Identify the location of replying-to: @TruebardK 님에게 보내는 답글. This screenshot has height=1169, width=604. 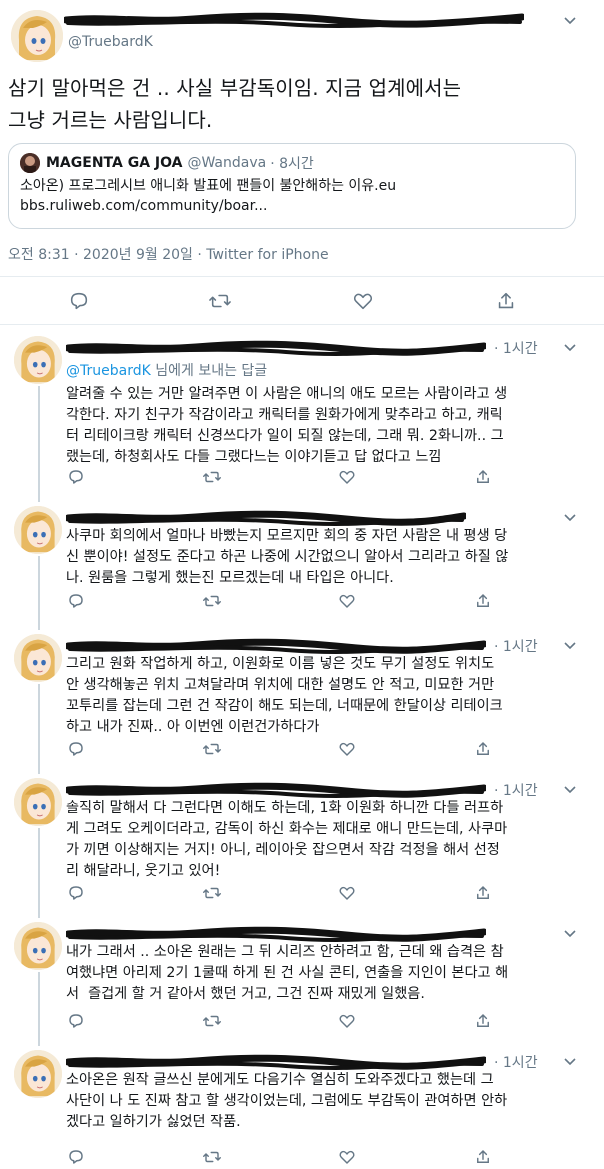
(166, 370).